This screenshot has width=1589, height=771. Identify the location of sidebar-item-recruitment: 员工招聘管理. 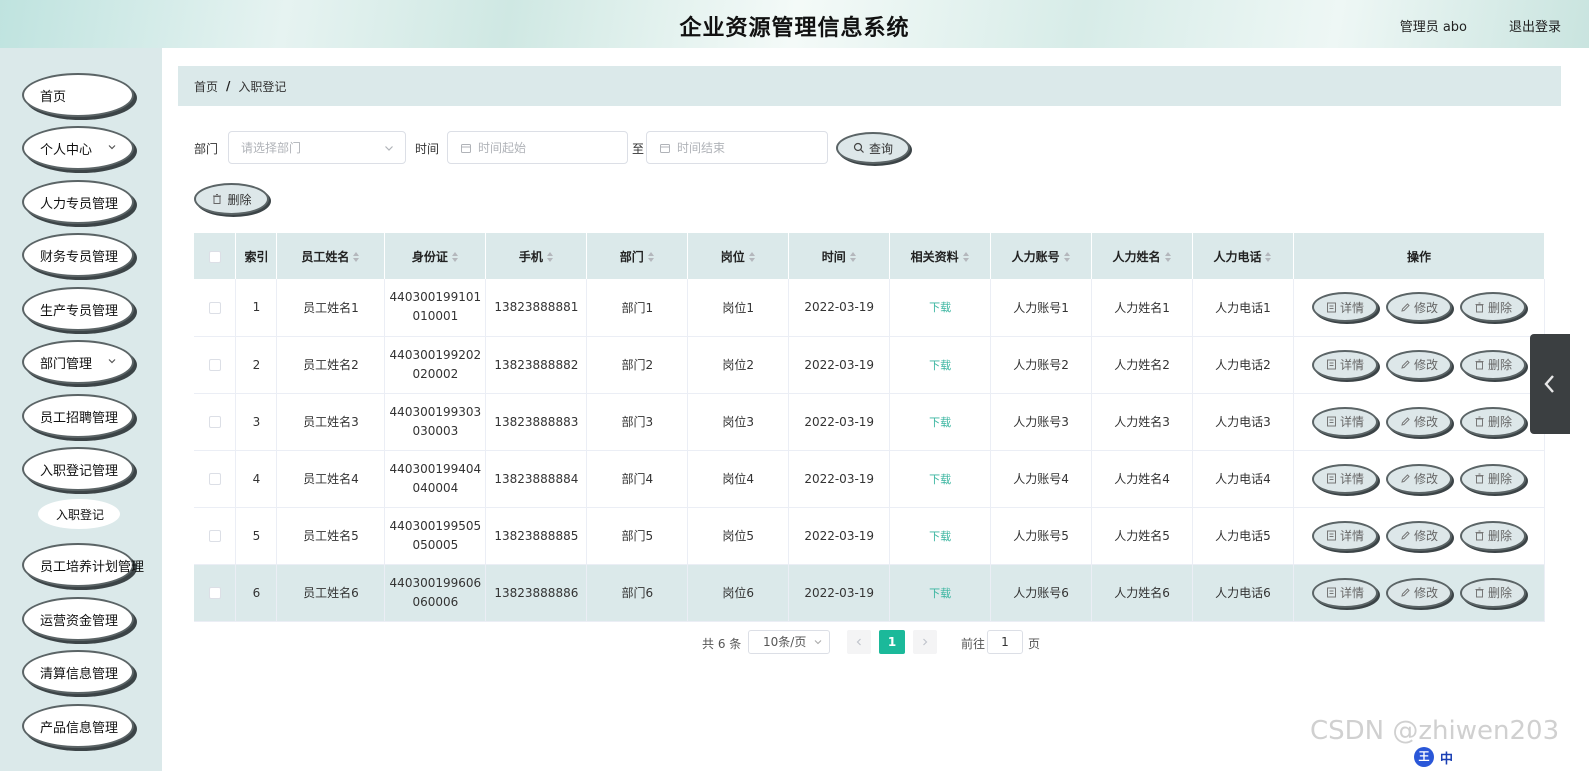
(78, 416).